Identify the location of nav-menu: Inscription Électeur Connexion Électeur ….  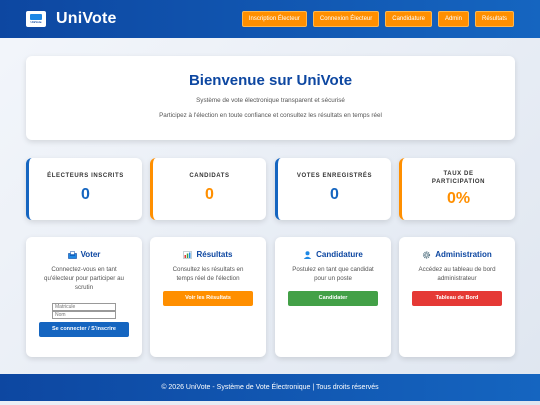
(377, 19).